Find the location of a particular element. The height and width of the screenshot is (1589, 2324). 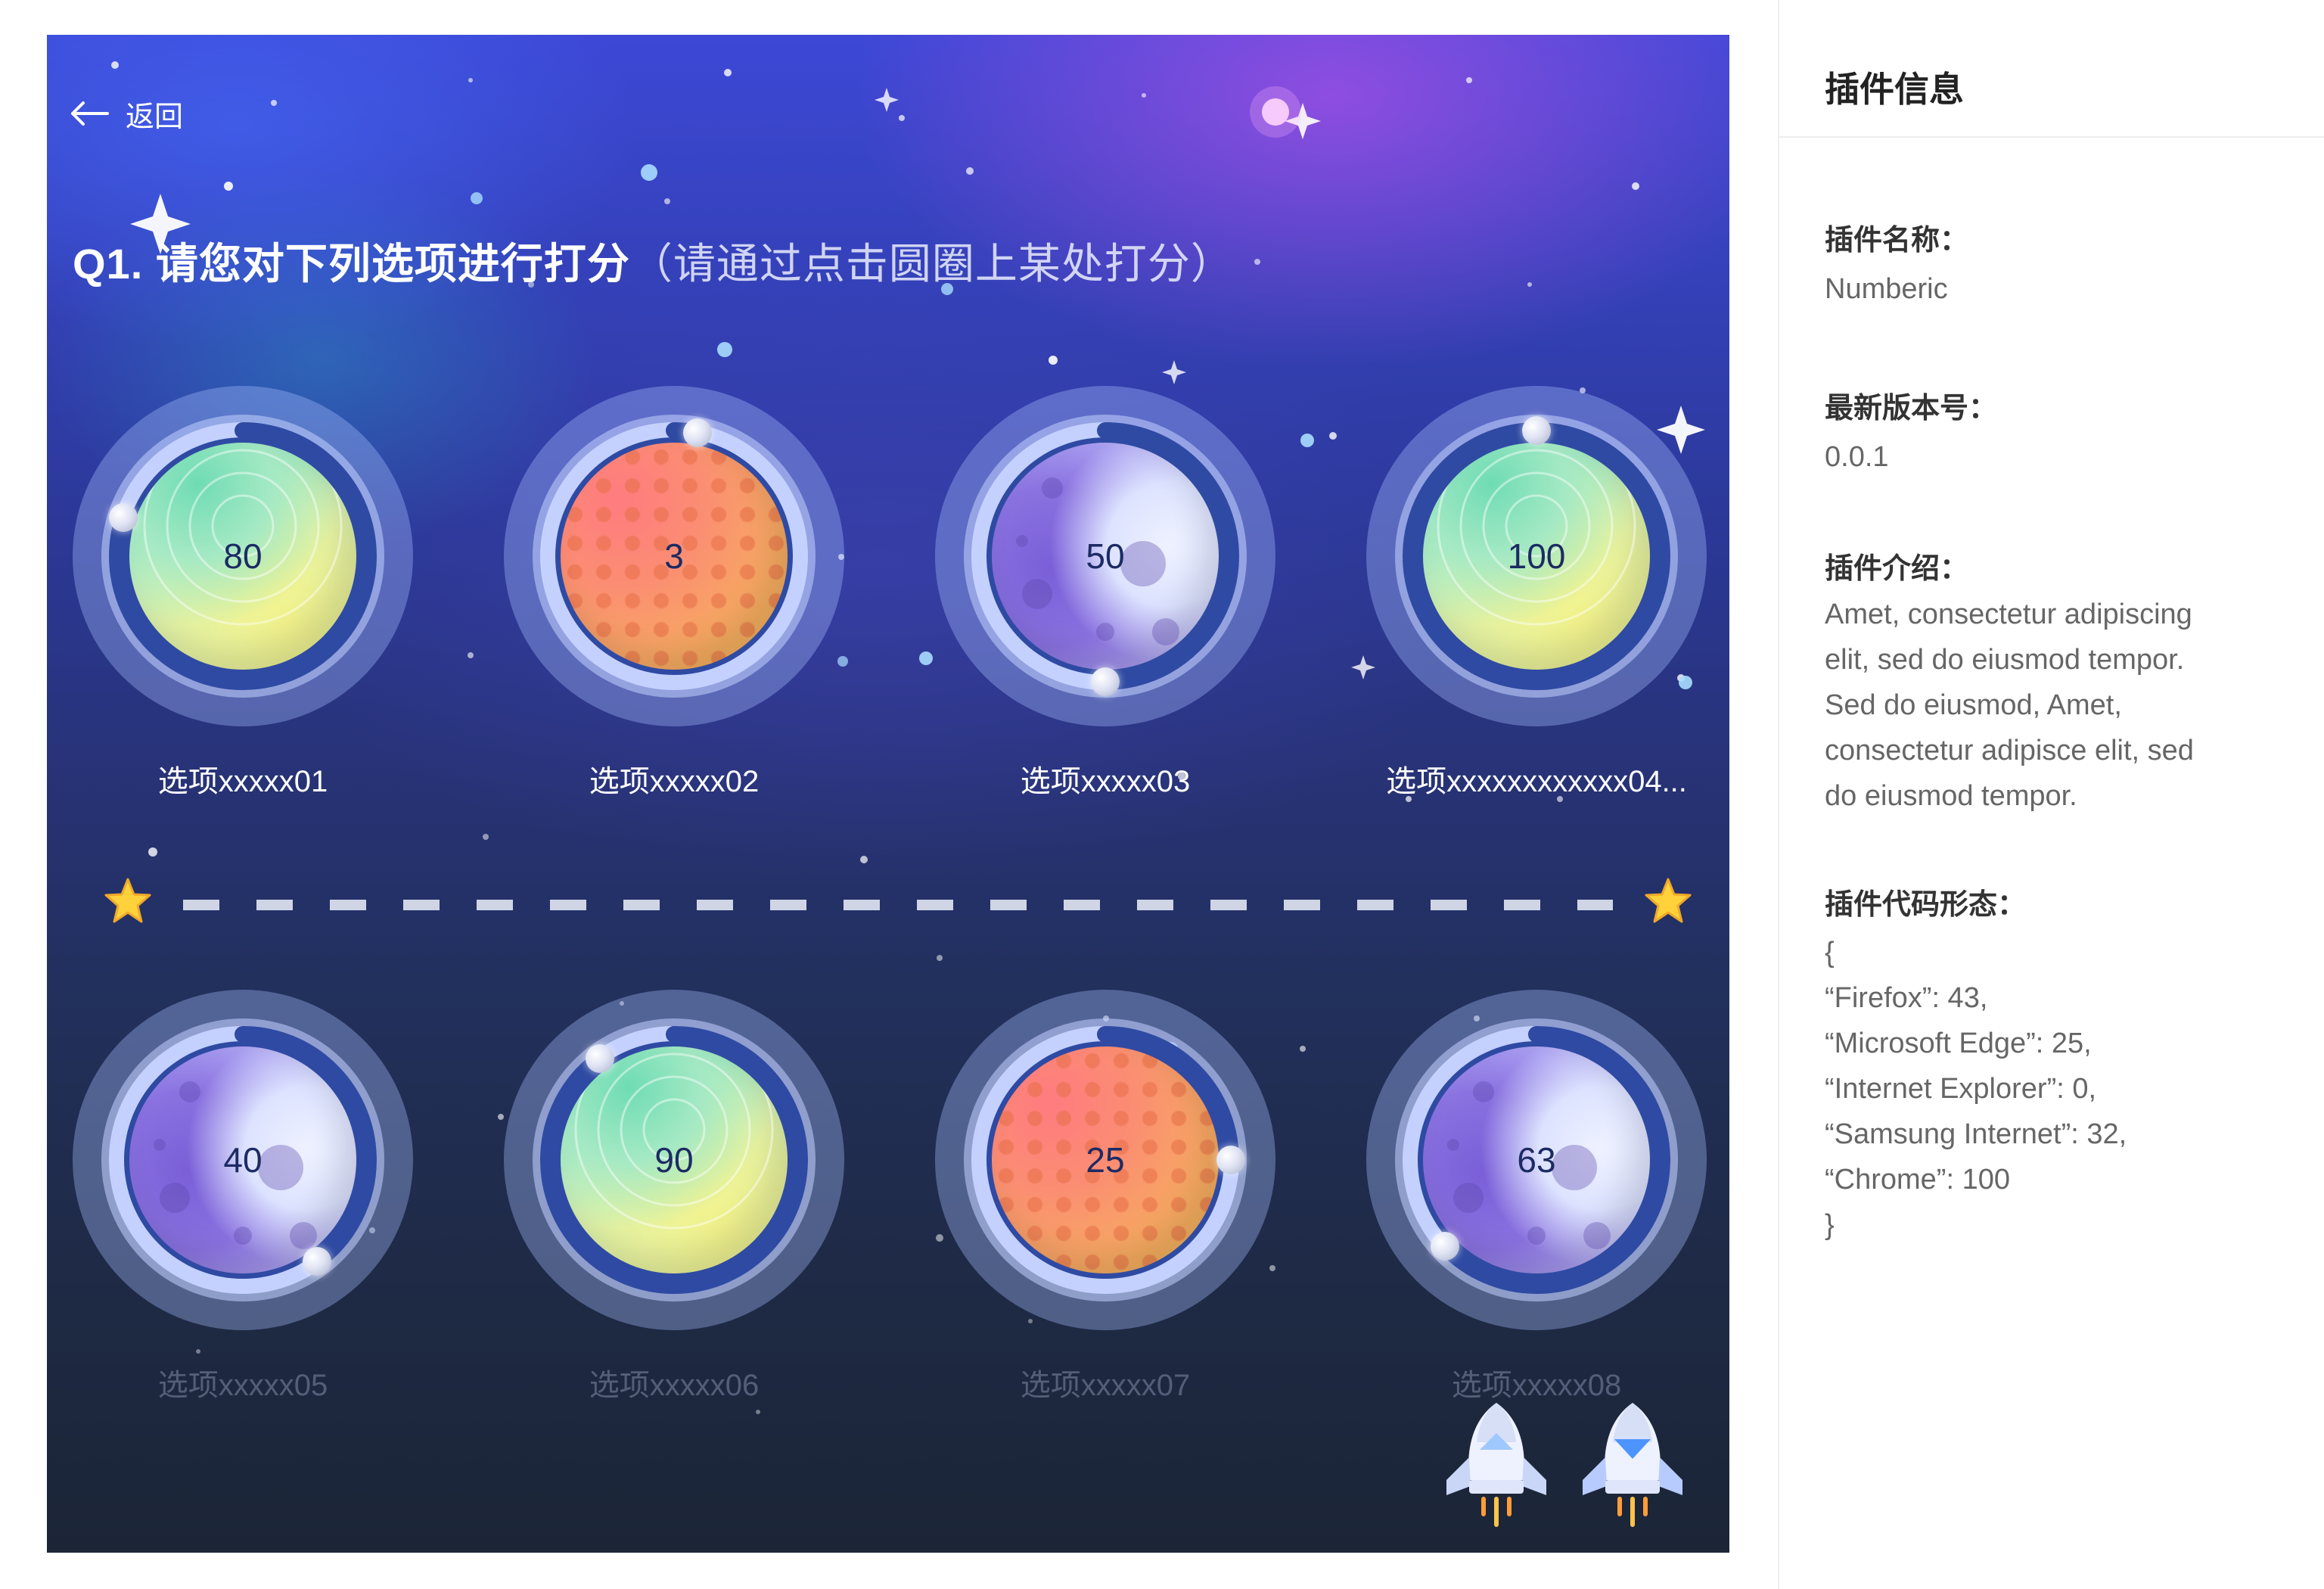

rocket-down-icon is located at coordinates (1633, 1465).